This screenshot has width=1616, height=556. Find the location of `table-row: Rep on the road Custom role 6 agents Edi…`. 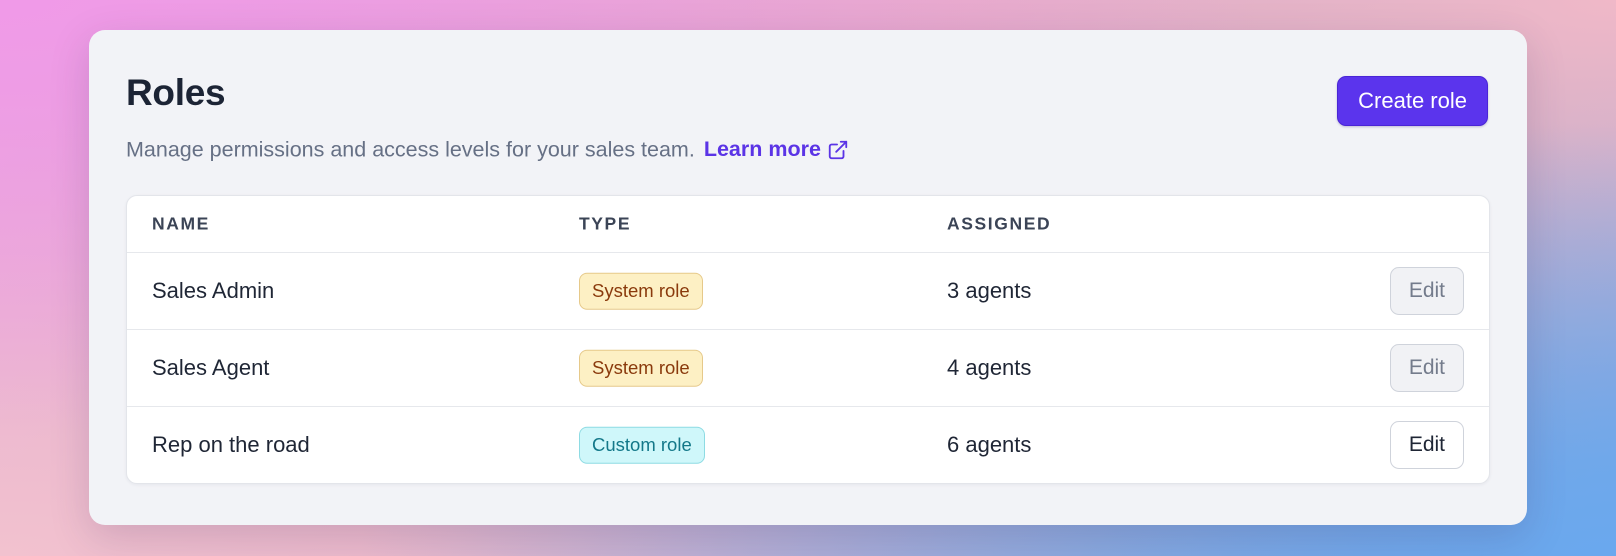

table-row: Rep on the road Custom role 6 agents Edi… is located at coordinates (808, 444).